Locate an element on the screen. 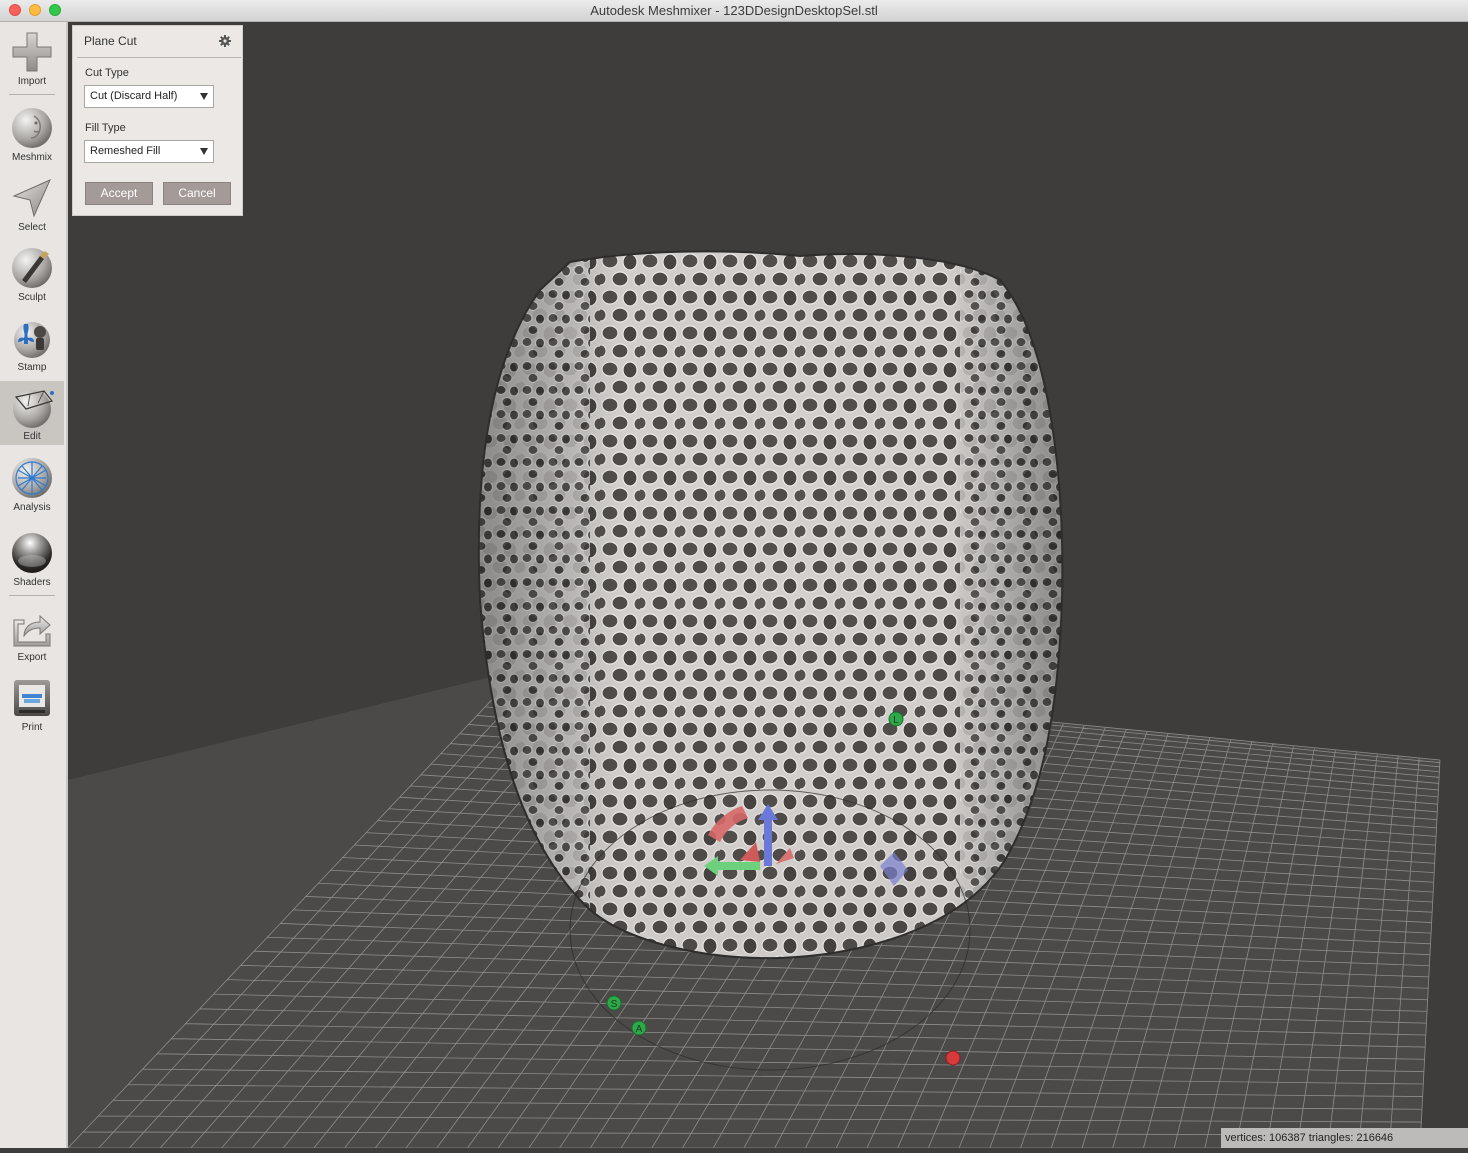 Image resolution: width=1468 pixels, height=1153 pixels. fill-type-select: Remeshed Fill is located at coordinates (149, 151).